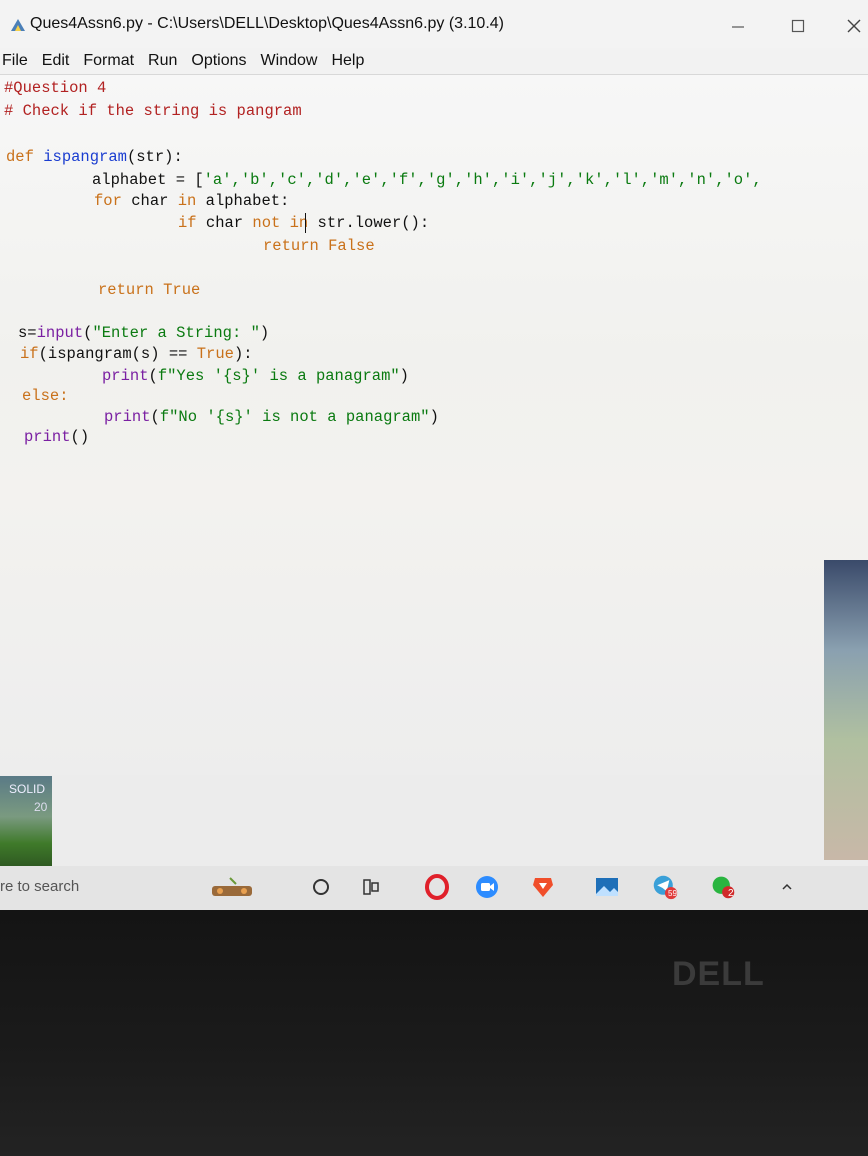 This screenshot has width=868, height=1156. What do you see at coordinates (25, 157) in the screenshot?
I see `keyword: def` at bounding box center [25, 157].